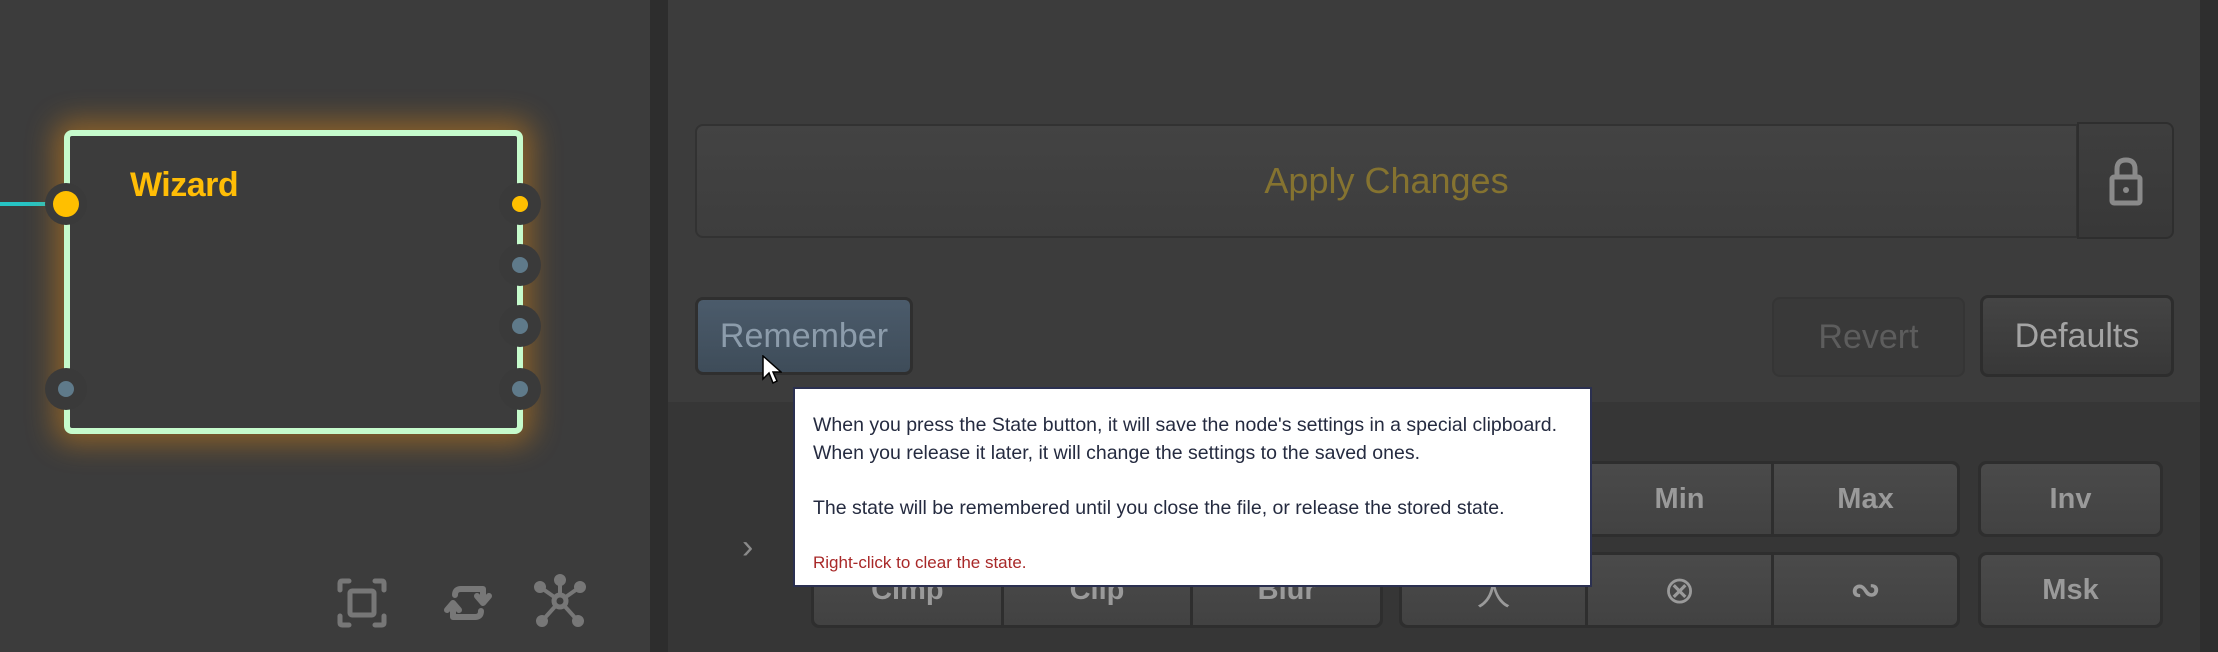 This screenshot has width=2218, height=652. Describe the element at coordinates (659, 326) in the screenshot. I see `panel-splitter` at that location.